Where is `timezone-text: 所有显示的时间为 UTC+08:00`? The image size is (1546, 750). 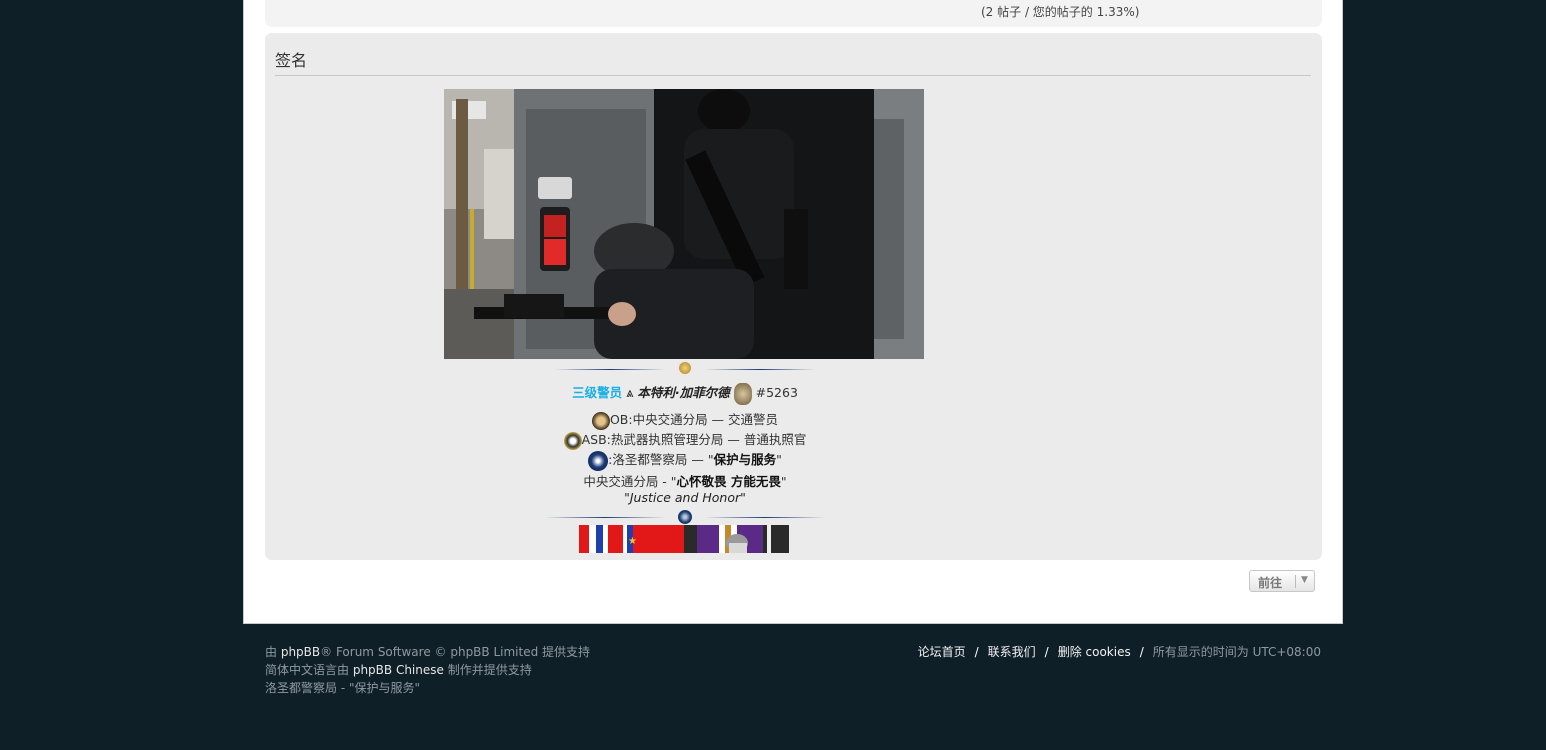
timezone-text: 所有显示的时间为 UTC+08:00 is located at coordinates (1236, 652).